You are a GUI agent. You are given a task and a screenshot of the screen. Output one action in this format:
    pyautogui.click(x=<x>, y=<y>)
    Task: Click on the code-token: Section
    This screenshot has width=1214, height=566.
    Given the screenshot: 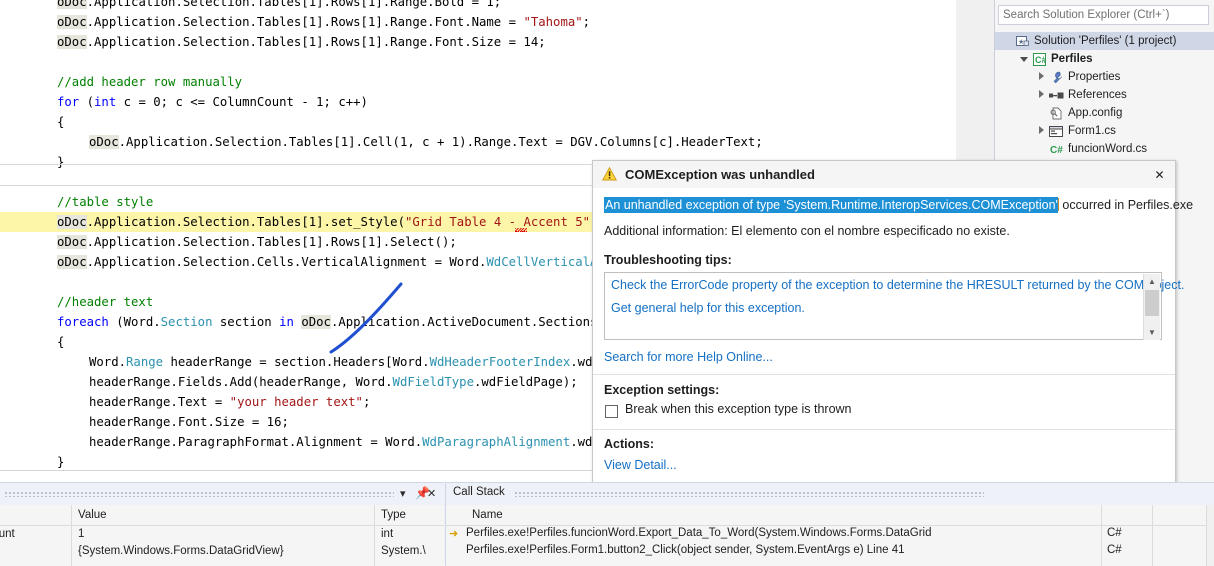 What is the action you would take?
    pyautogui.click(x=186, y=322)
    